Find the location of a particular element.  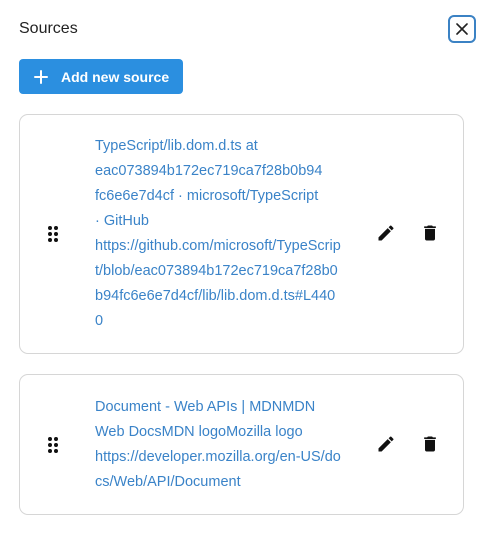

source-title-line: fc6e6e7d4cf · microsoft/TypeScript is located at coordinates (207, 196).